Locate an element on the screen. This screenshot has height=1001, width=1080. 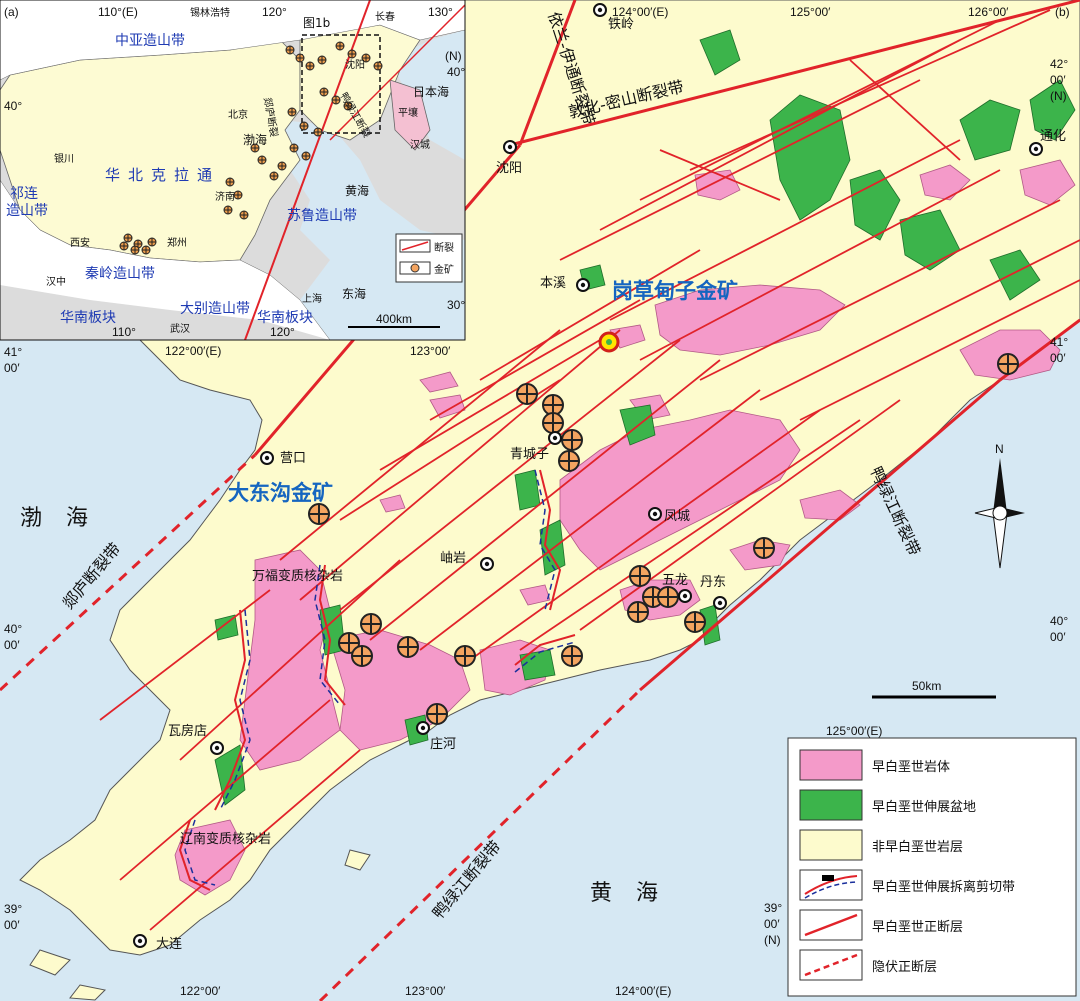
left-tick-41-min: 00′ is located at coordinates (12, 368).